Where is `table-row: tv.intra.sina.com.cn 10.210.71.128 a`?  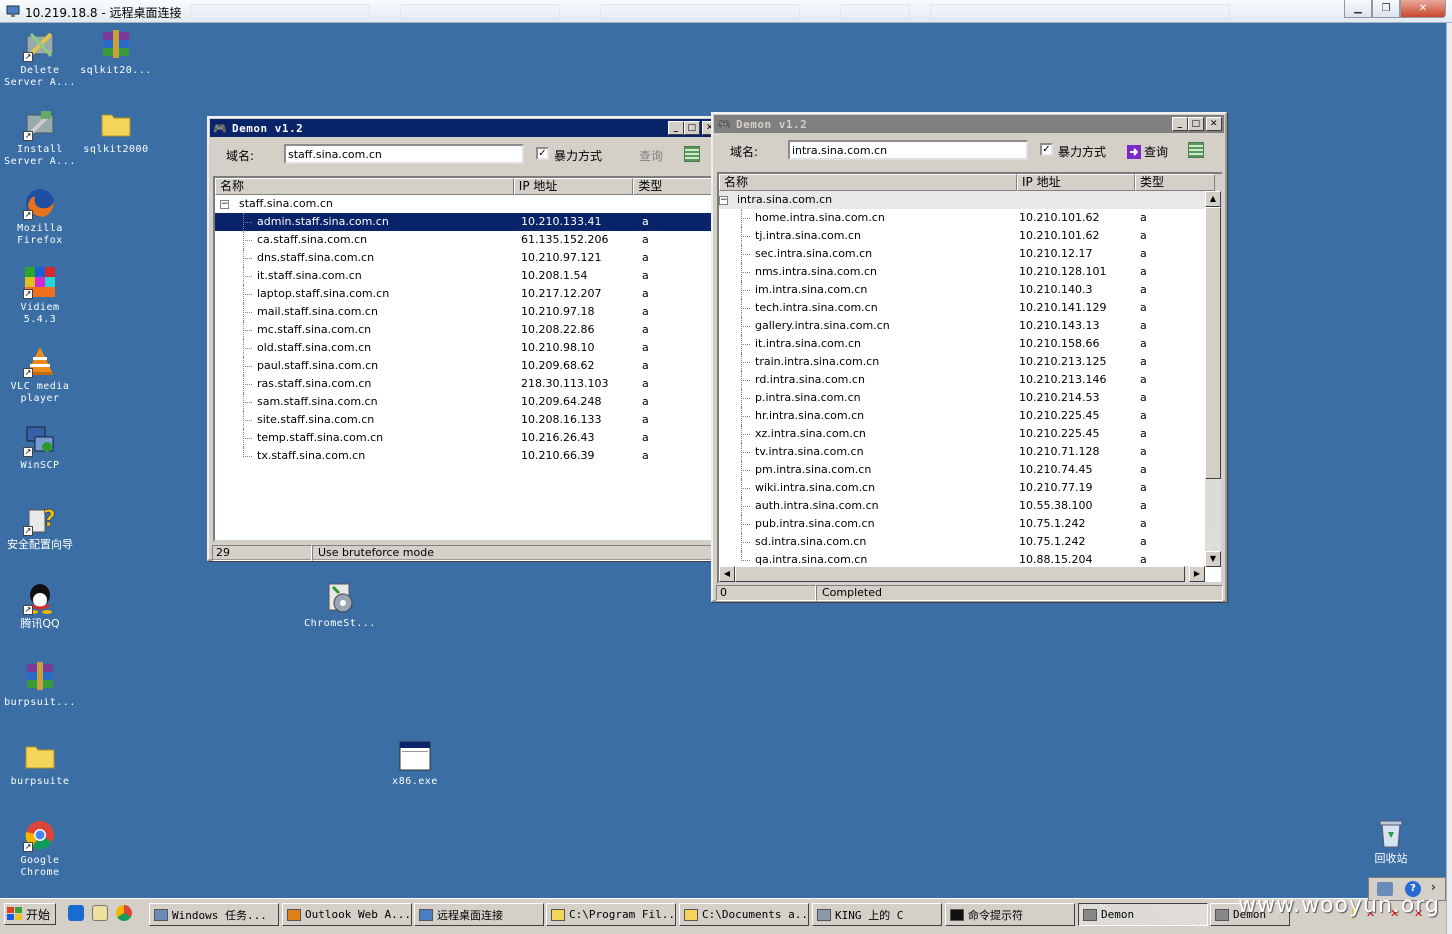 table-row: tv.intra.sina.com.cn 10.210.71.128 a is located at coordinates (970, 452).